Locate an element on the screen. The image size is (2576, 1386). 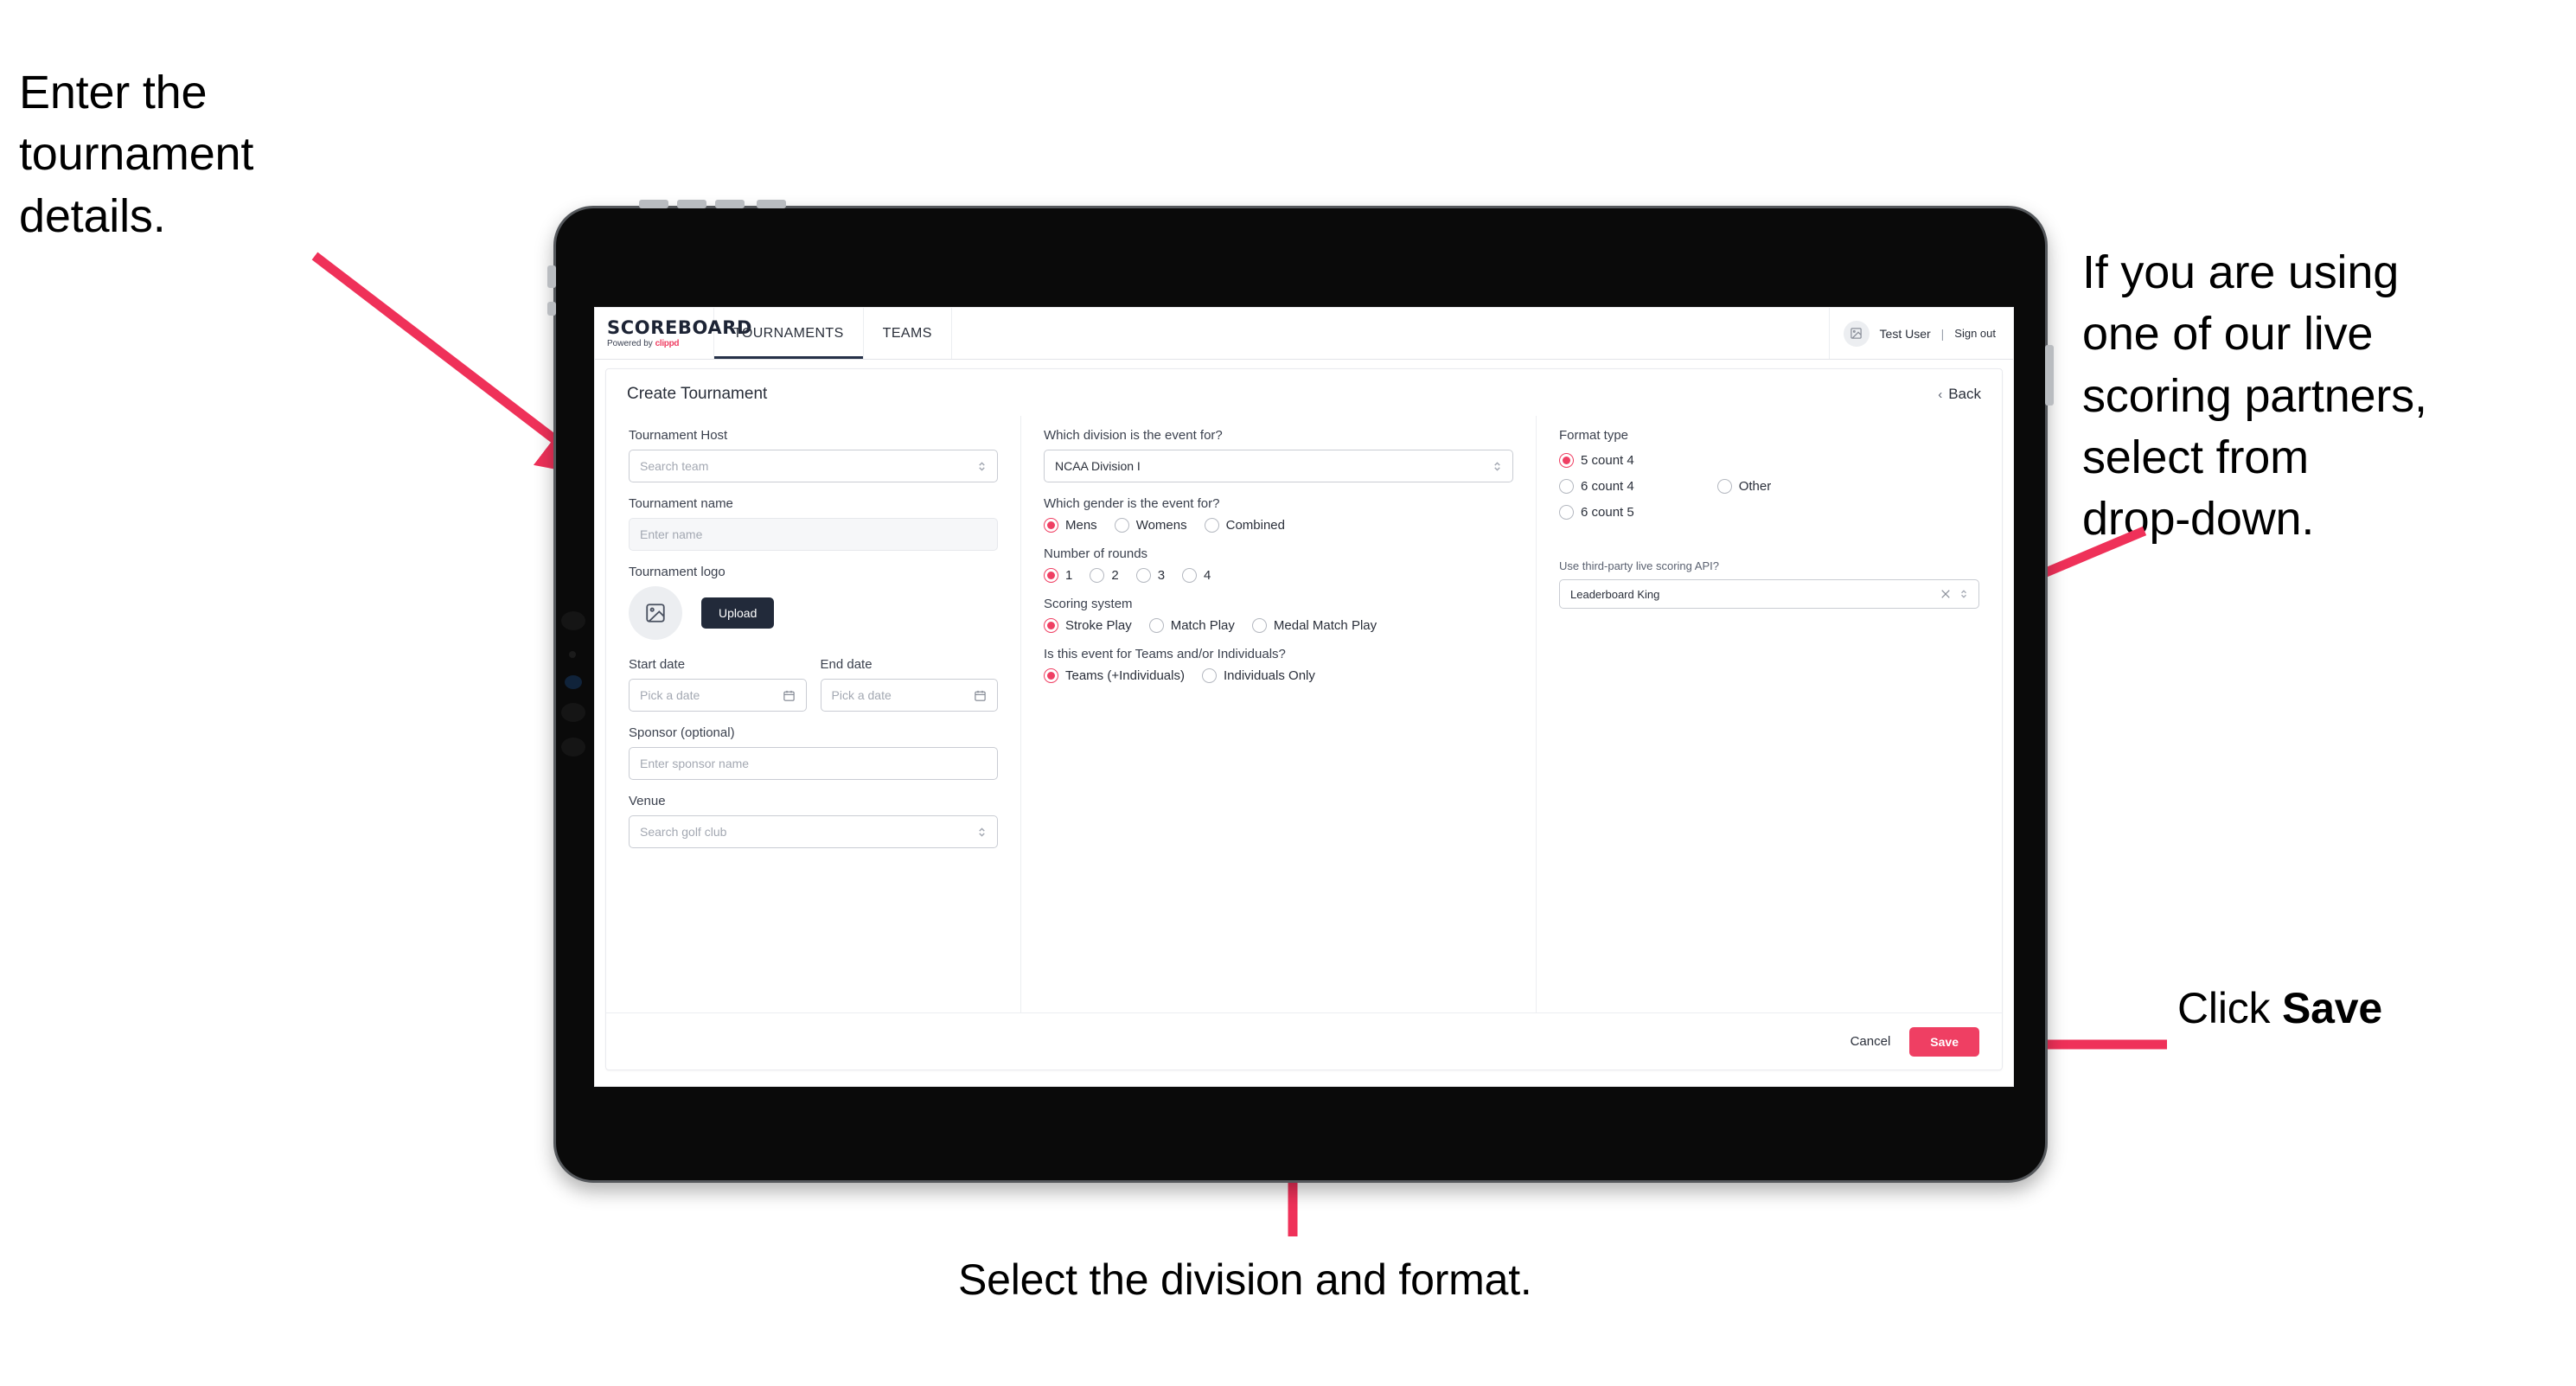
api-select: Leaderboard King is located at coordinates (1769, 594).